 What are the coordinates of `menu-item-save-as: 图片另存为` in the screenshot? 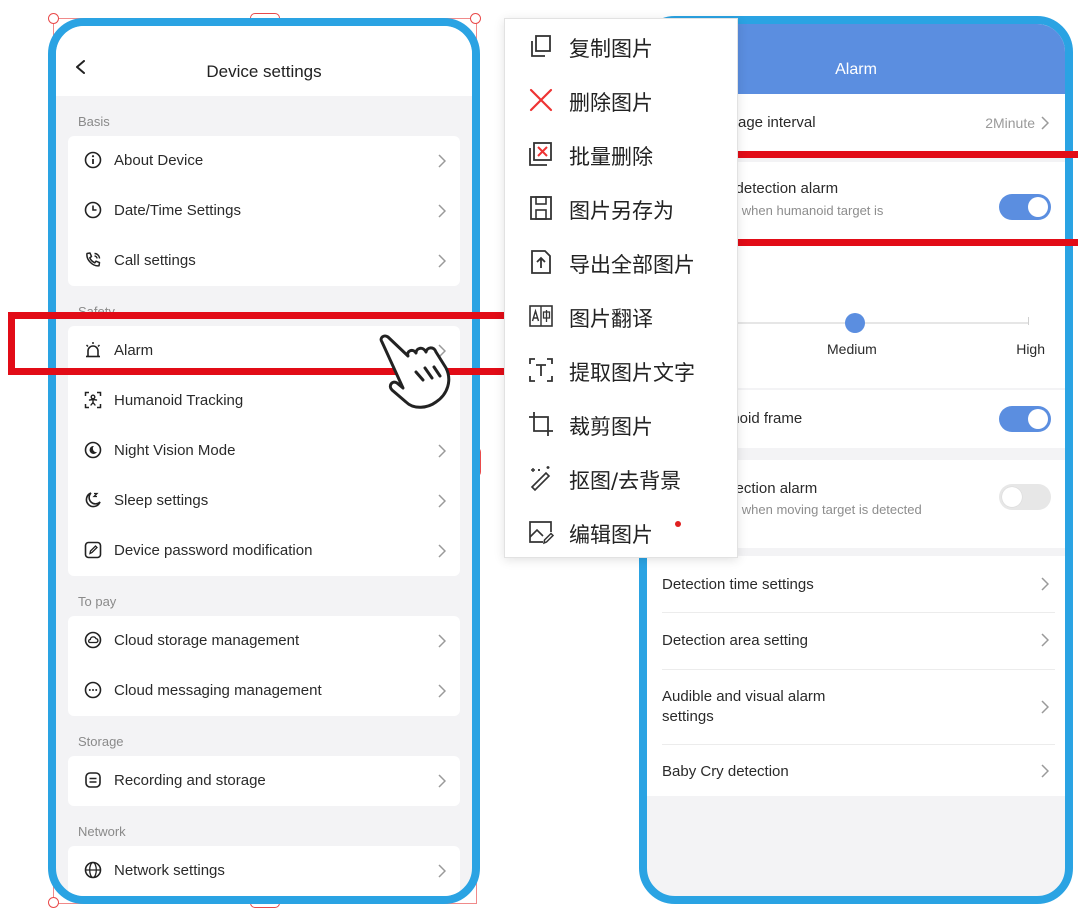 It's located at (621, 208).